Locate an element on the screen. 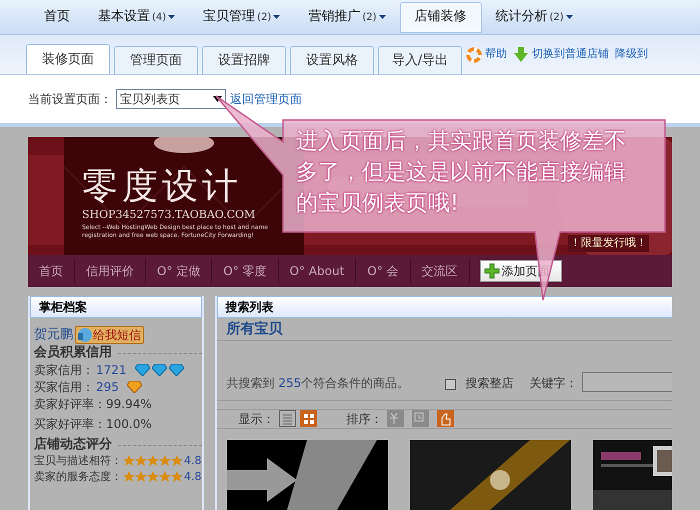 This screenshot has height=510, width=700. checkbox-label: 搜索整店 is located at coordinates (489, 383).